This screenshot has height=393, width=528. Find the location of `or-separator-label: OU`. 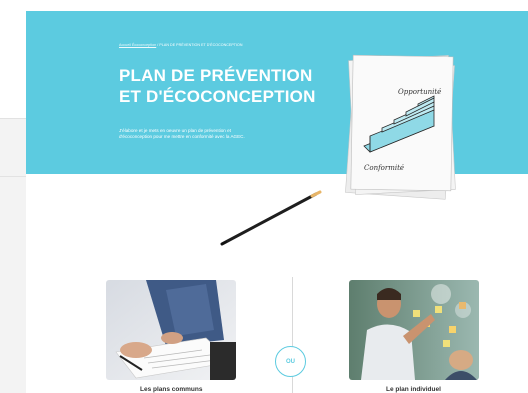

or-separator-label: OU is located at coordinates (290, 361).